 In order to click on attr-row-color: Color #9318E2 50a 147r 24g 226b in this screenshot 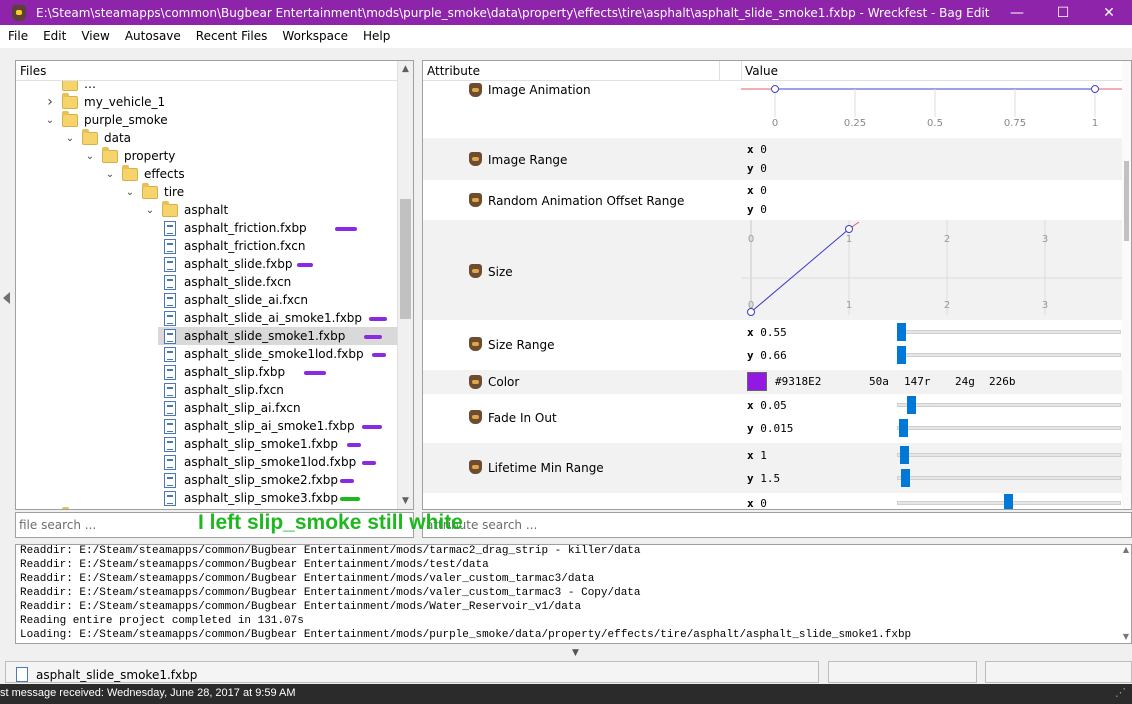, I will do `click(777, 382)`.